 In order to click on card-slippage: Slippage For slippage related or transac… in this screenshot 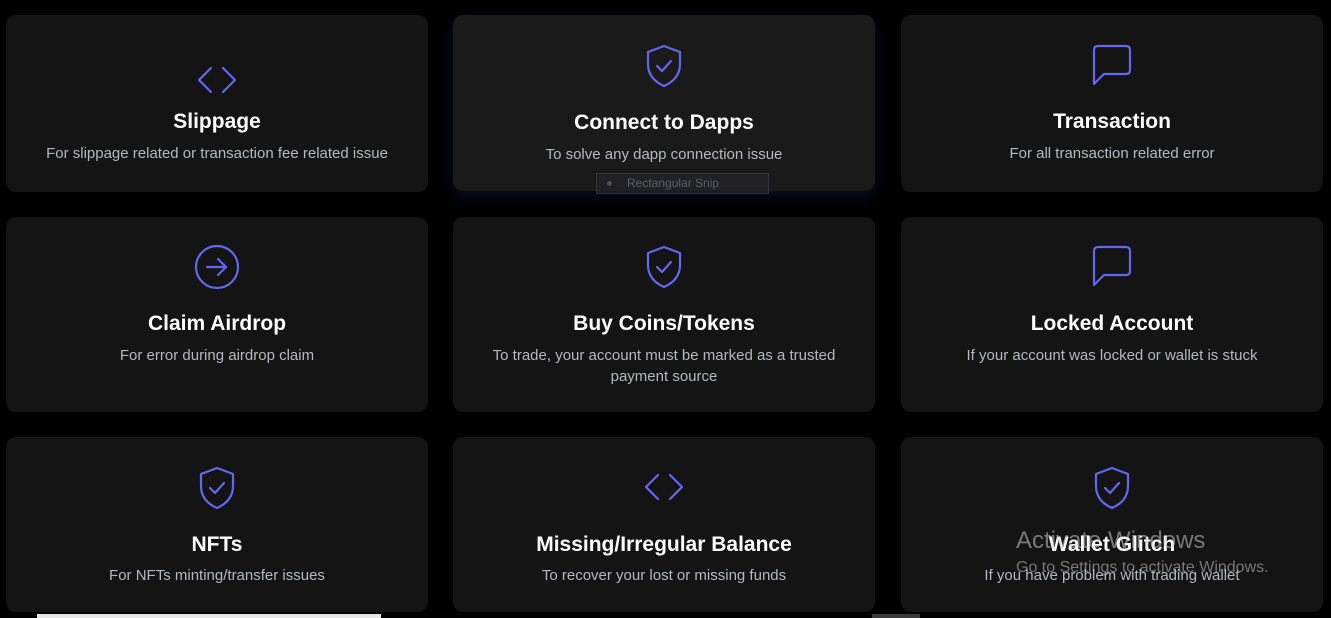, I will do `click(217, 103)`.